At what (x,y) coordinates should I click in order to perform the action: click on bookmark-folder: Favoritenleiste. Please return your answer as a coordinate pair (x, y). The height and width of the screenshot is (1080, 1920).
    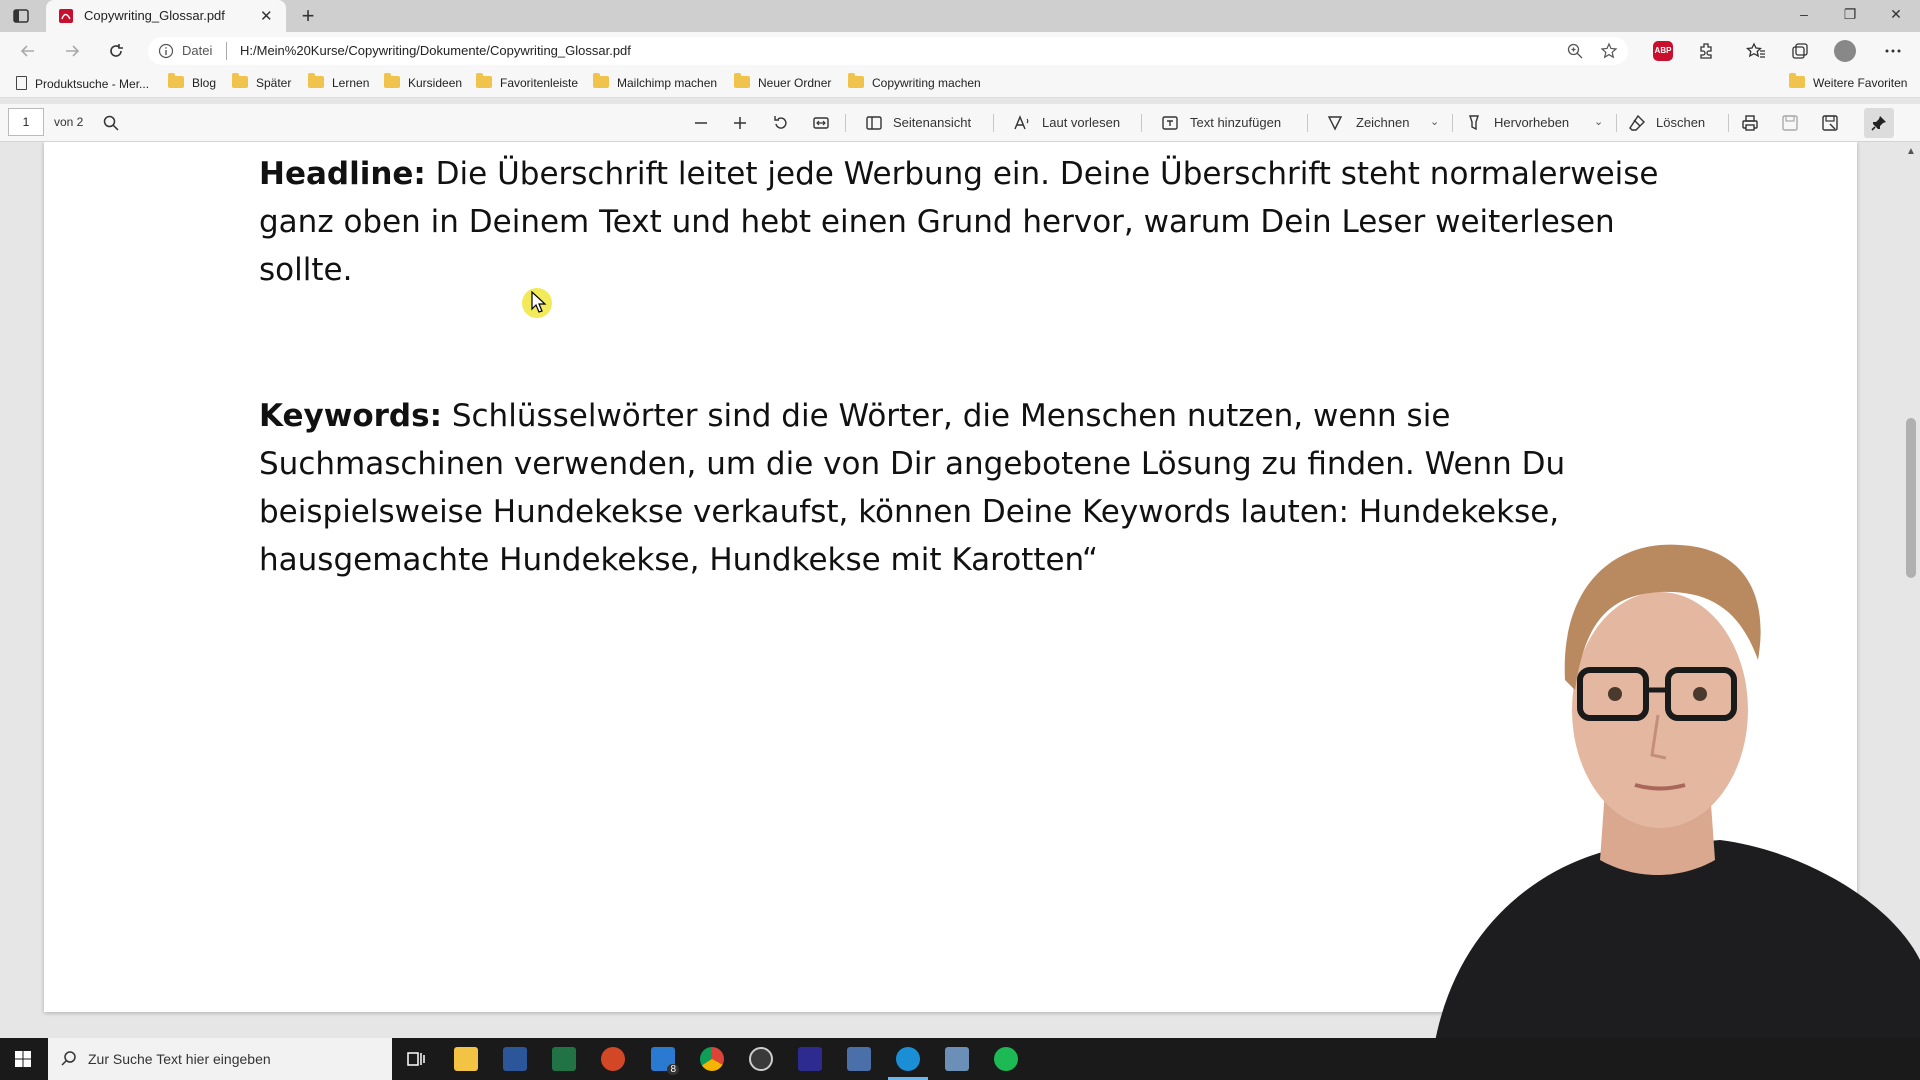
    Looking at the image, I should click on (527, 81).